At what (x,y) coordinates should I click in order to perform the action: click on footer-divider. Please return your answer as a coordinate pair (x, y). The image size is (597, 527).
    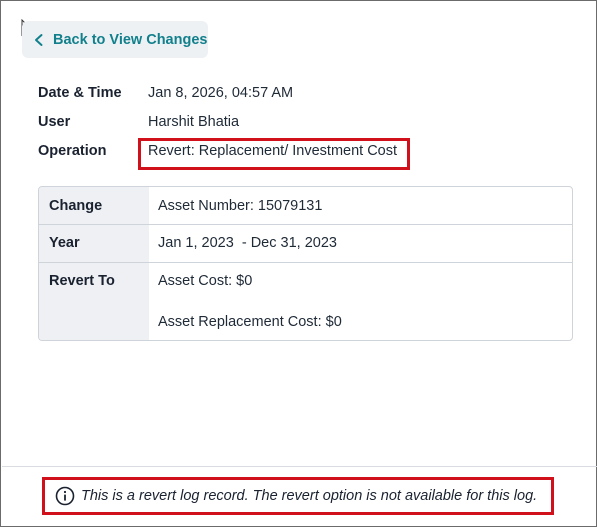
    Looking at the image, I should click on (299, 466).